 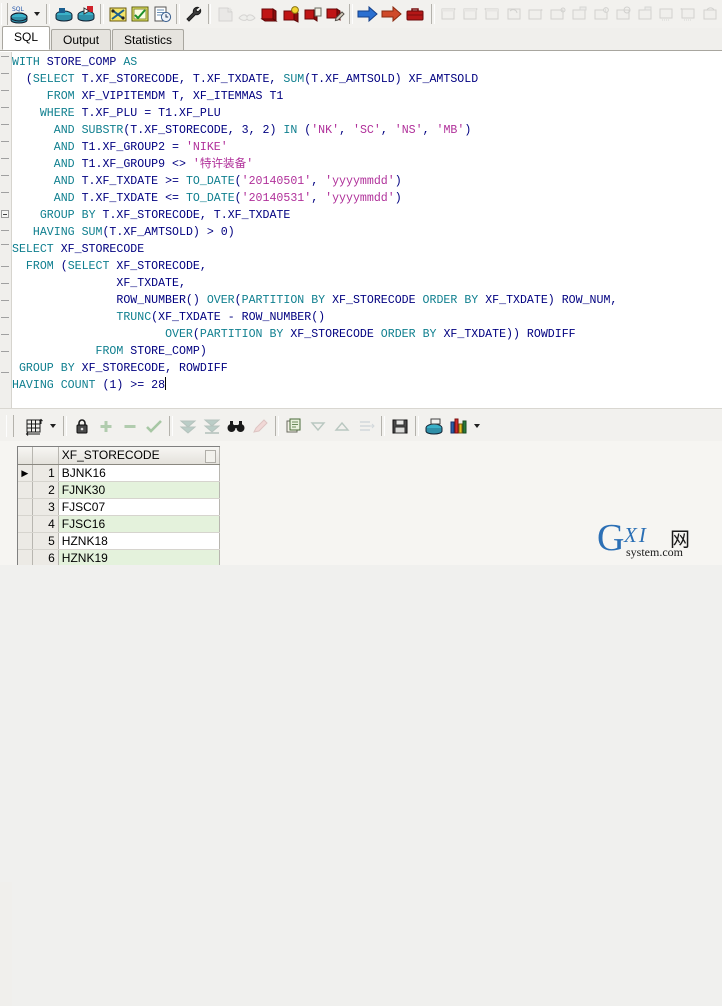 I want to click on chart-icon, so click(x=458, y=426).